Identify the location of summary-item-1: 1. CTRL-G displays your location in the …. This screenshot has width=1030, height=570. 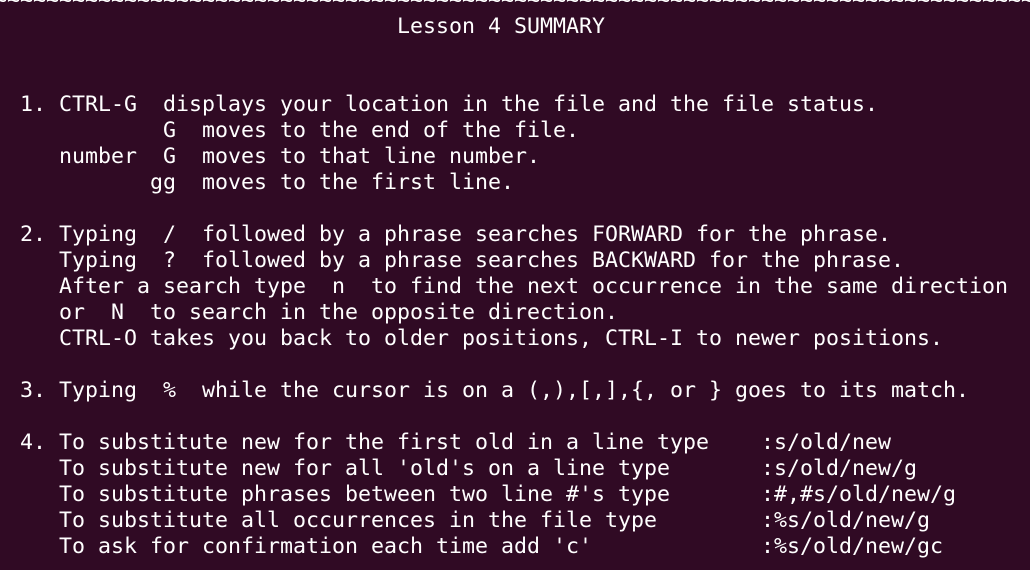
(439, 104).